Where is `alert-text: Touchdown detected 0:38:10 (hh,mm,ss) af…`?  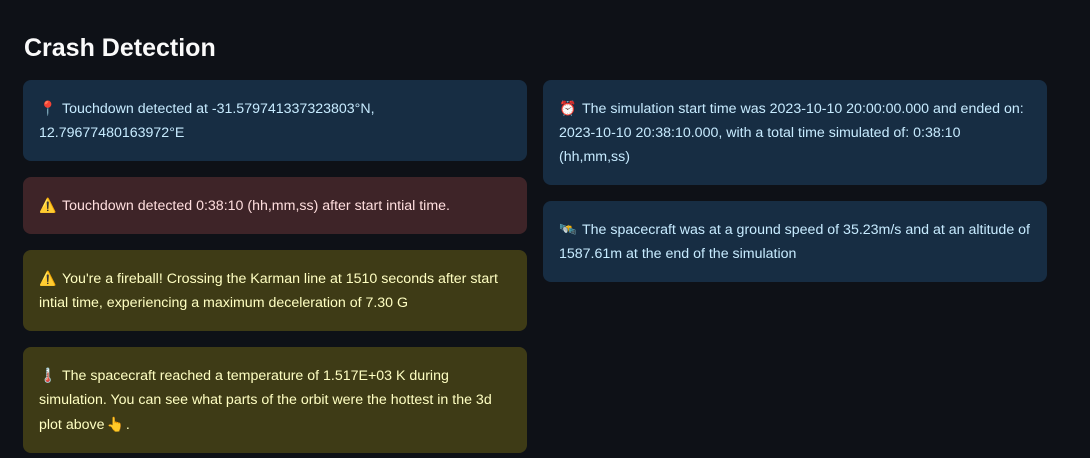 alert-text: Touchdown detected 0:38:10 (hh,mm,ss) af… is located at coordinates (256, 206).